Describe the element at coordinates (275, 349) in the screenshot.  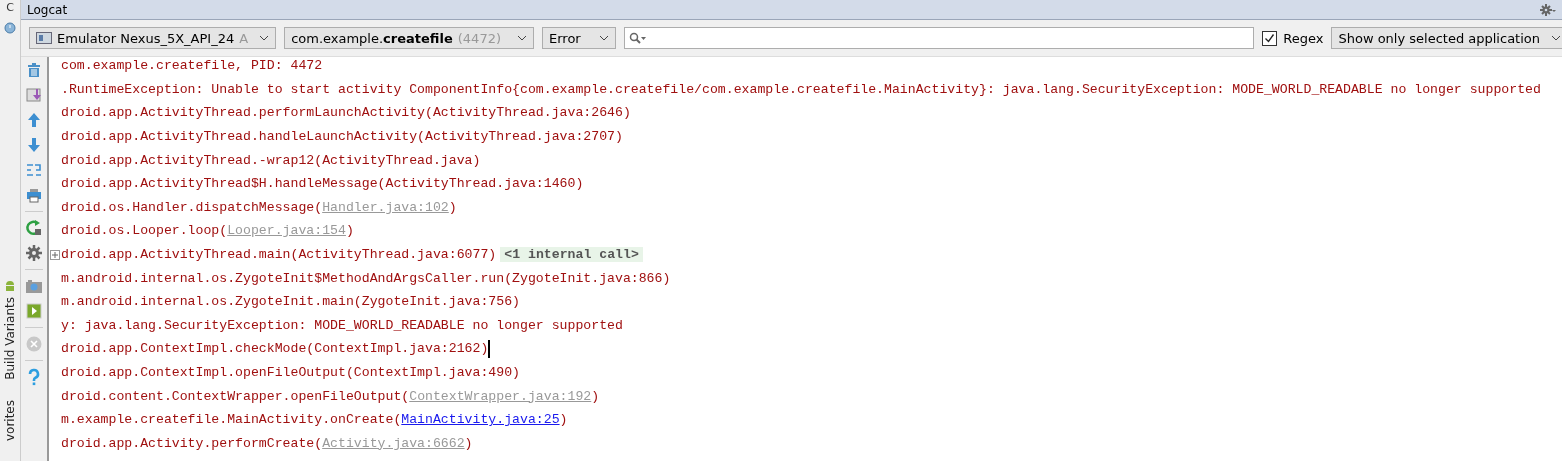
I see `log-line: droid.app.ContextImpl.checkMode(ContextImpl.java:2162)` at that location.